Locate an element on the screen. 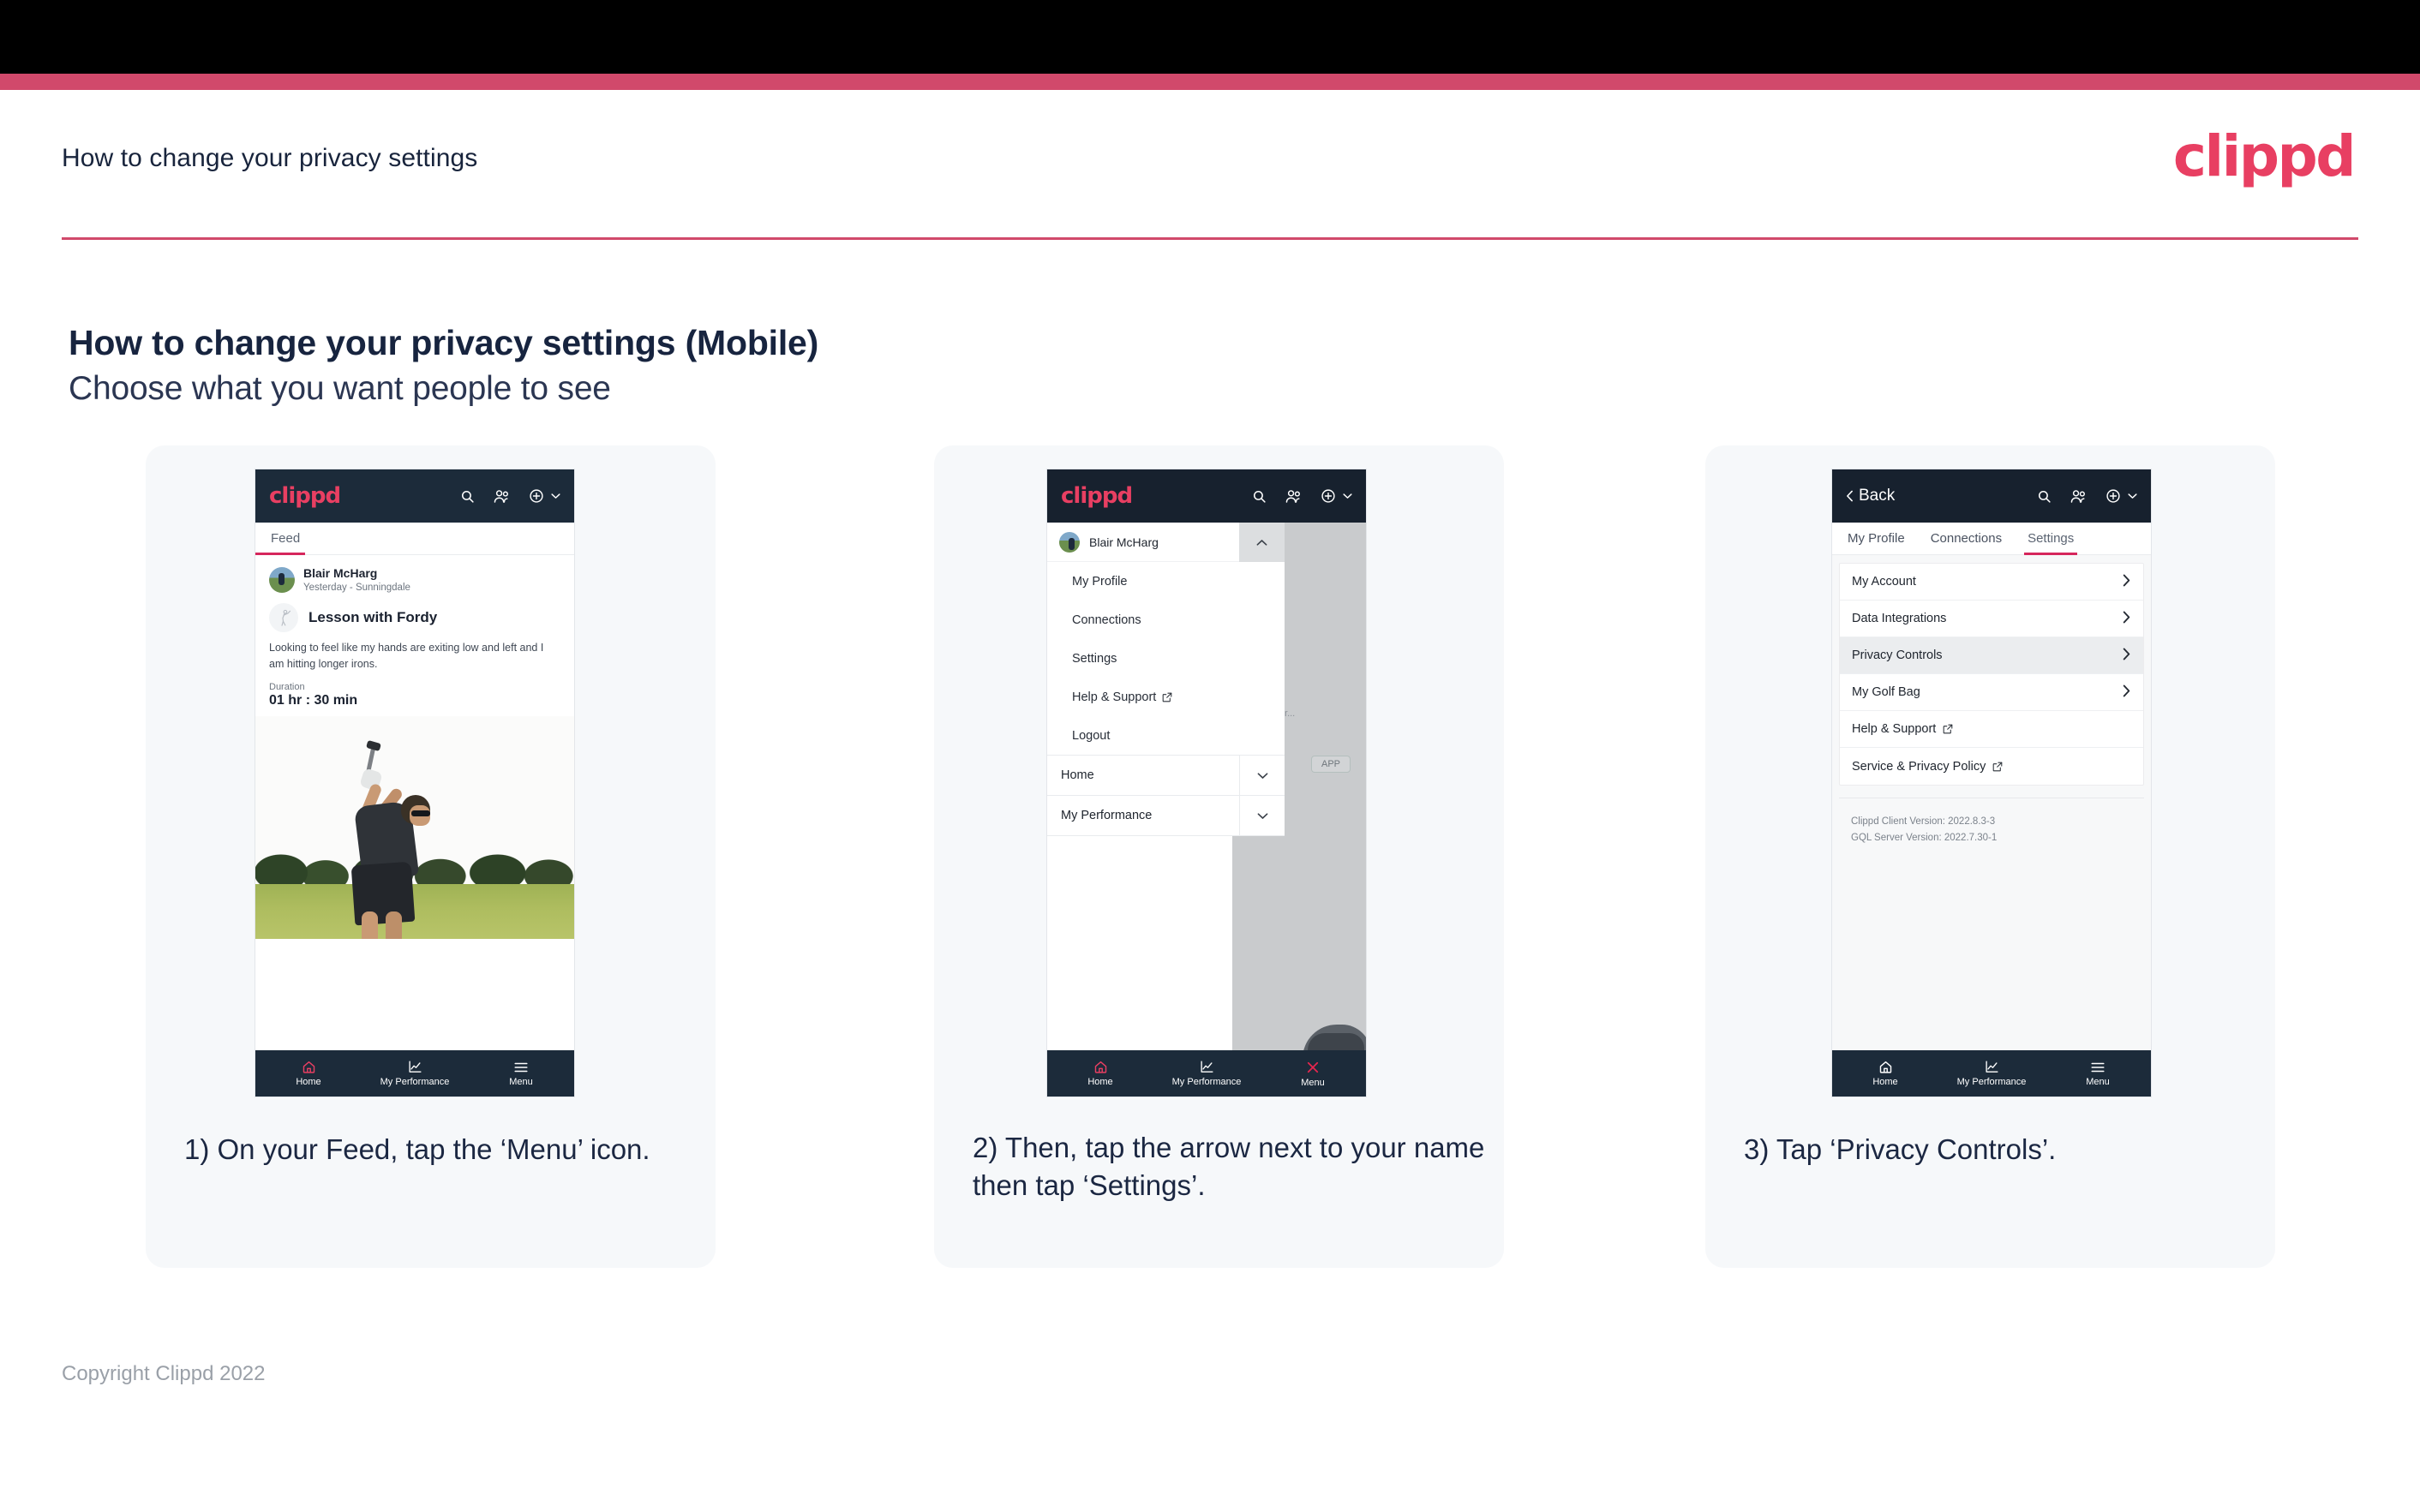 This screenshot has height=1512, width=2420. server-version: GQL Server Version: 2022.7.30-1 is located at coordinates (1924, 838).